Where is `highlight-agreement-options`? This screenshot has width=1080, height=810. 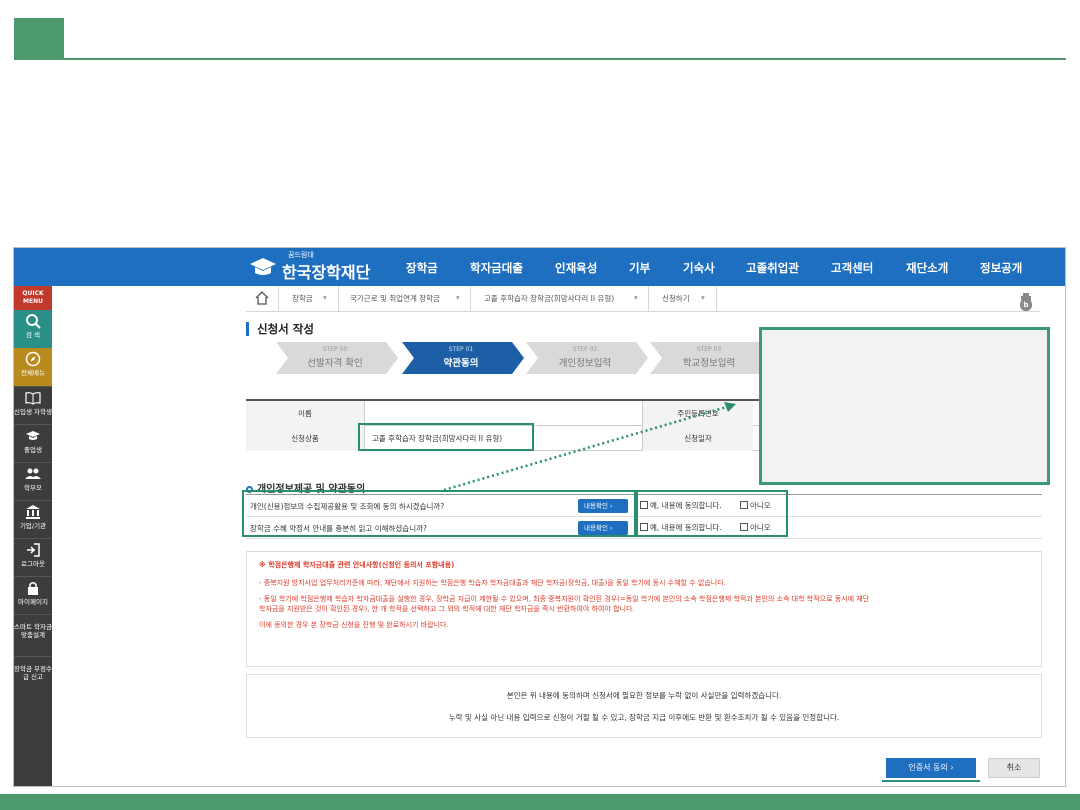
highlight-agreement-options is located at coordinates (712, 513).